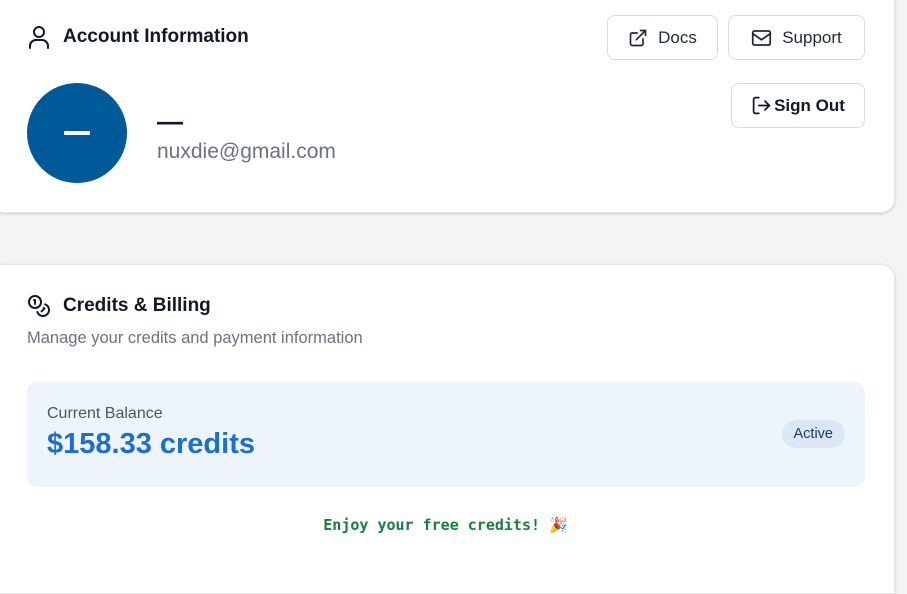  What do you see at coordinates (812, 37) in the screenshot?
I see `support-label: Support` at bounding box center [812, 37].